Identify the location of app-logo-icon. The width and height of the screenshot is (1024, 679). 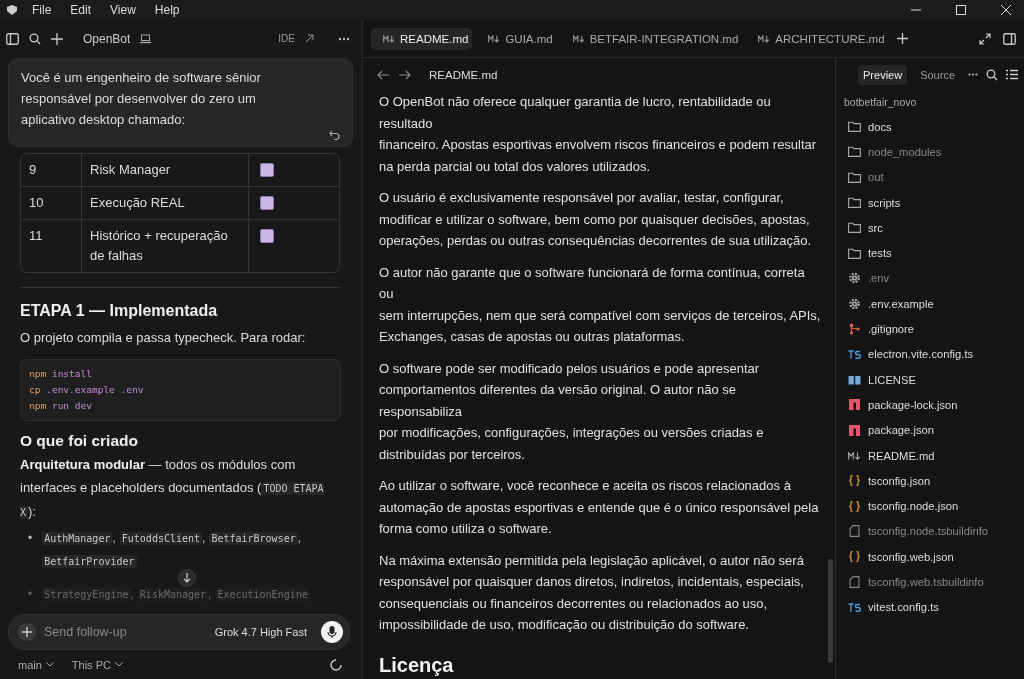
(12, 10).